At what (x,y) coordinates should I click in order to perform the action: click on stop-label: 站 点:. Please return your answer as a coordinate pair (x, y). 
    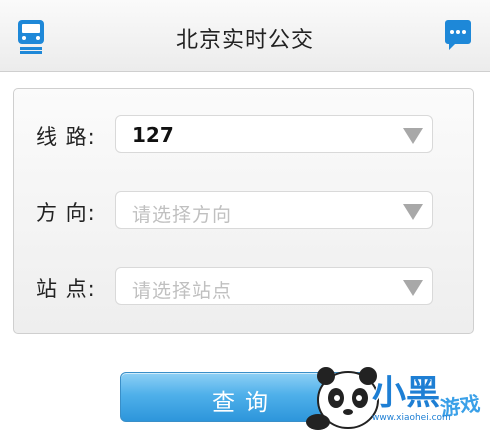
    Looking at the image, I should click on (66, 289).